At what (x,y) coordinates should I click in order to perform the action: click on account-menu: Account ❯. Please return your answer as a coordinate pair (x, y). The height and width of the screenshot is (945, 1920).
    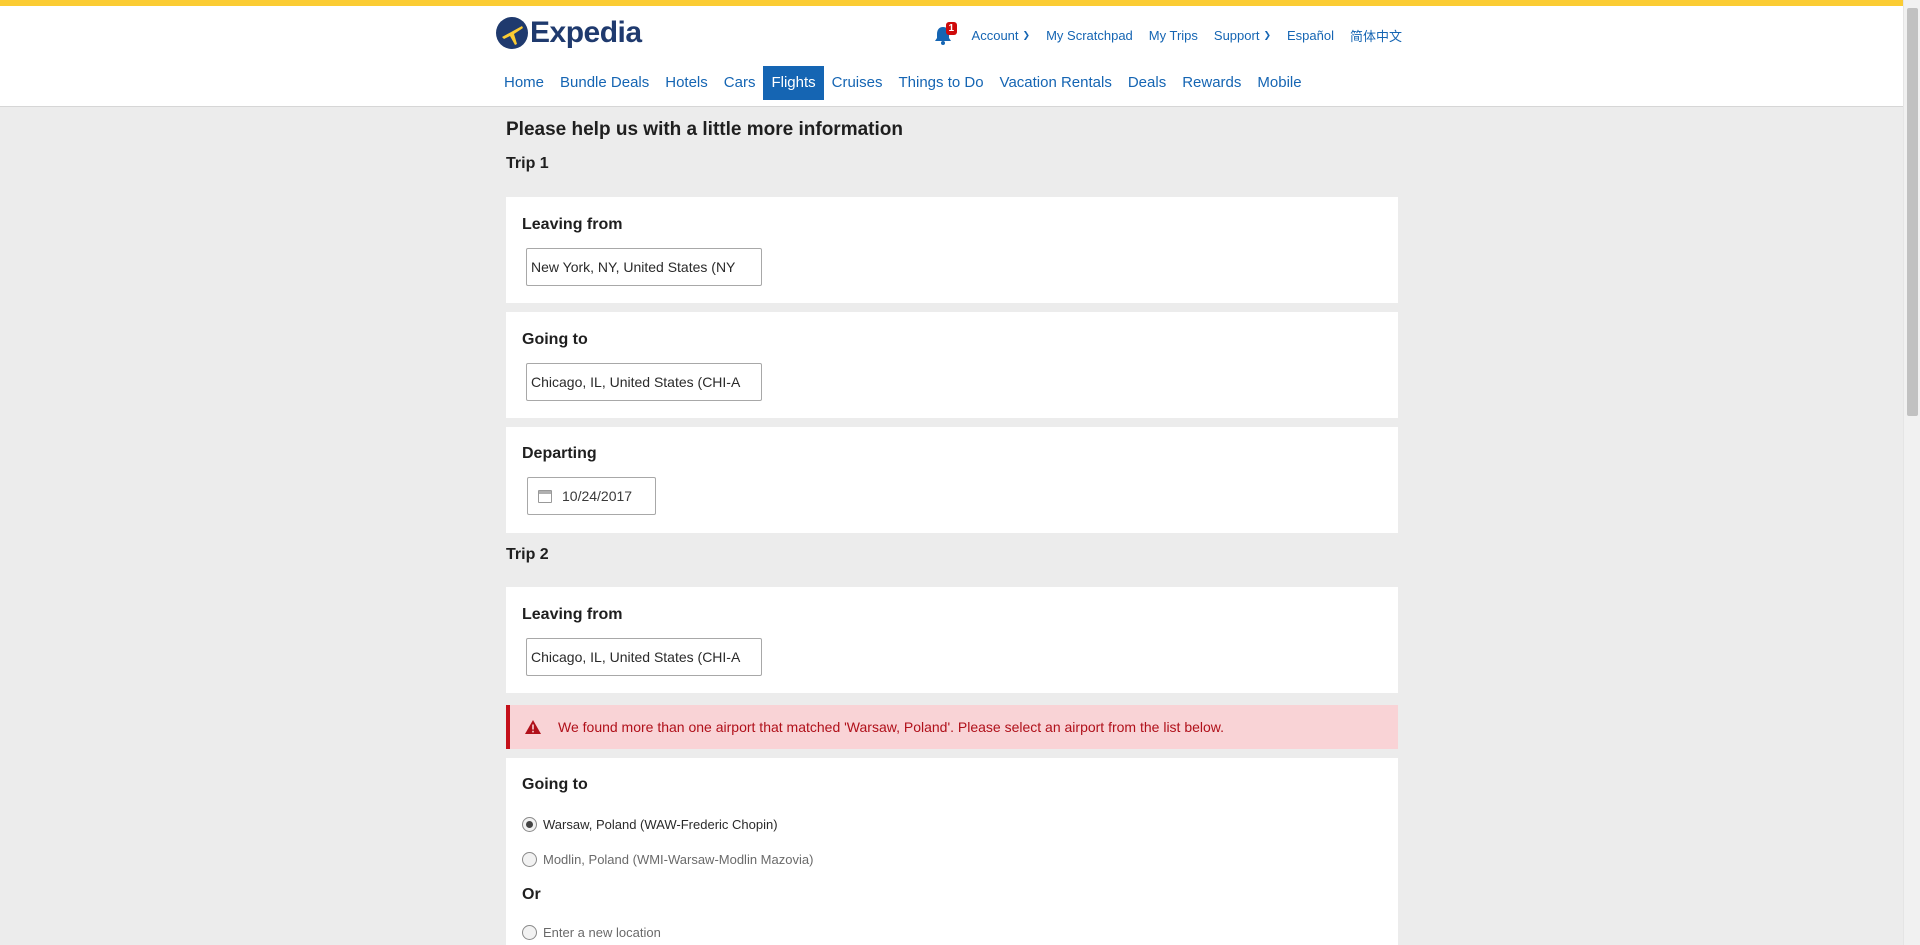
    Looking at the image, I should click on (1001, 35).